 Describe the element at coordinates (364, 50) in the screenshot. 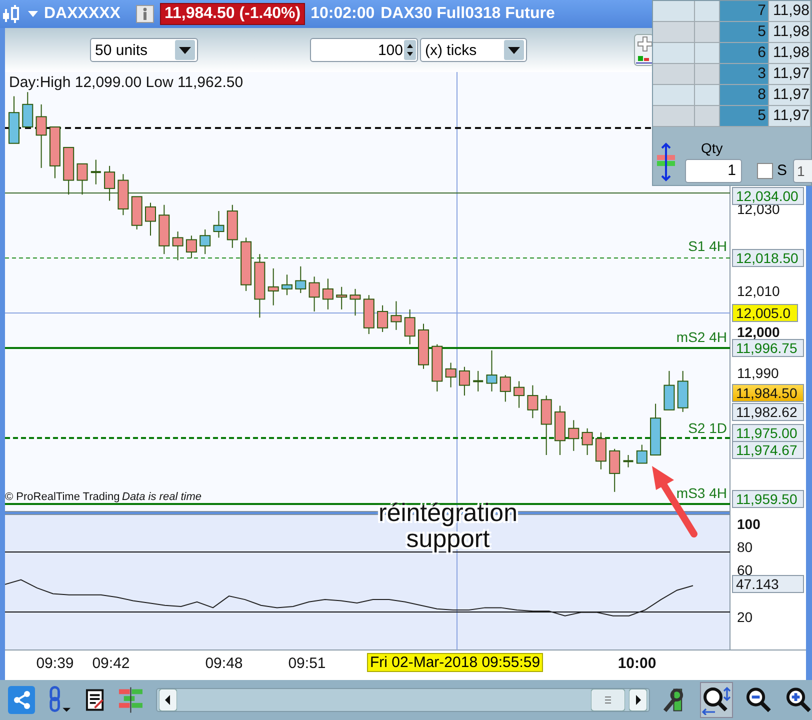

I see `ticks-input: 100` at that location.